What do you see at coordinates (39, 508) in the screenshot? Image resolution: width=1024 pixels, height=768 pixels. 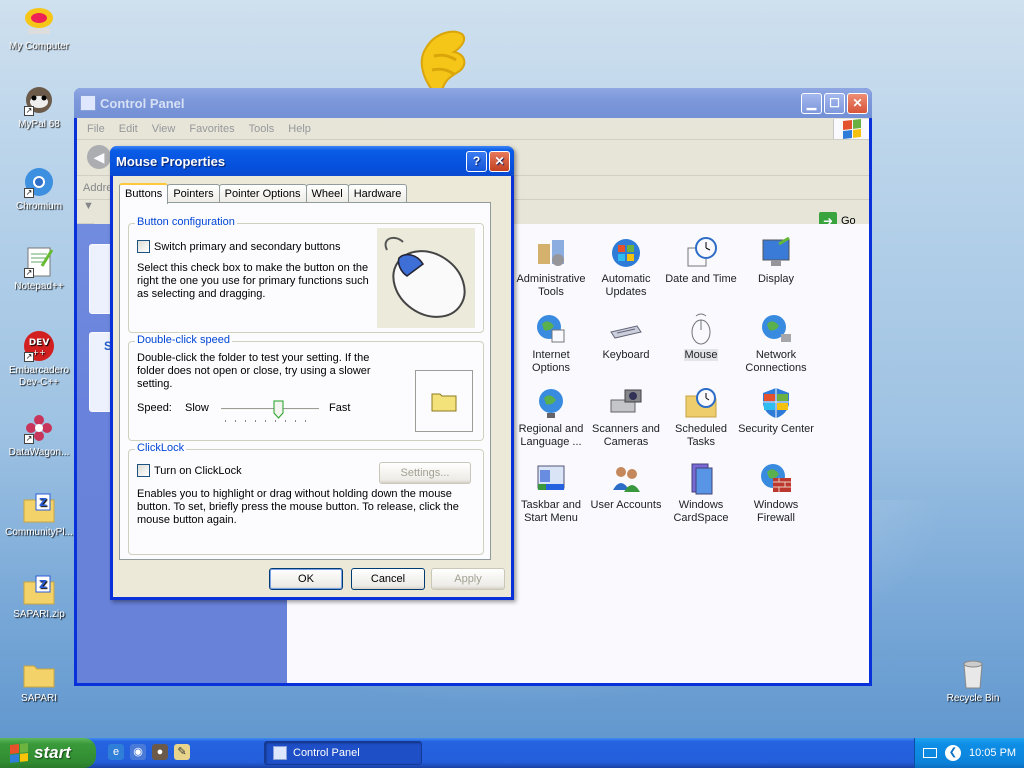 I see `zip-folder-icon: Z` at bounding box center [39, 508].